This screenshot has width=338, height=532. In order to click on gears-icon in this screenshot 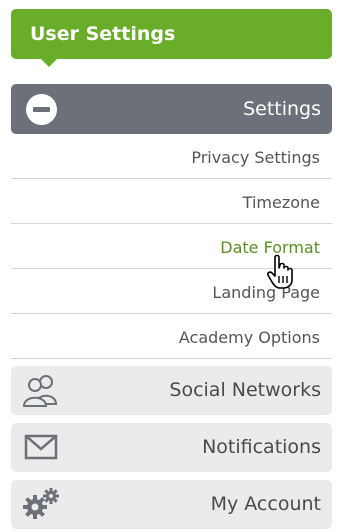, I will do `click(41, 504)`.